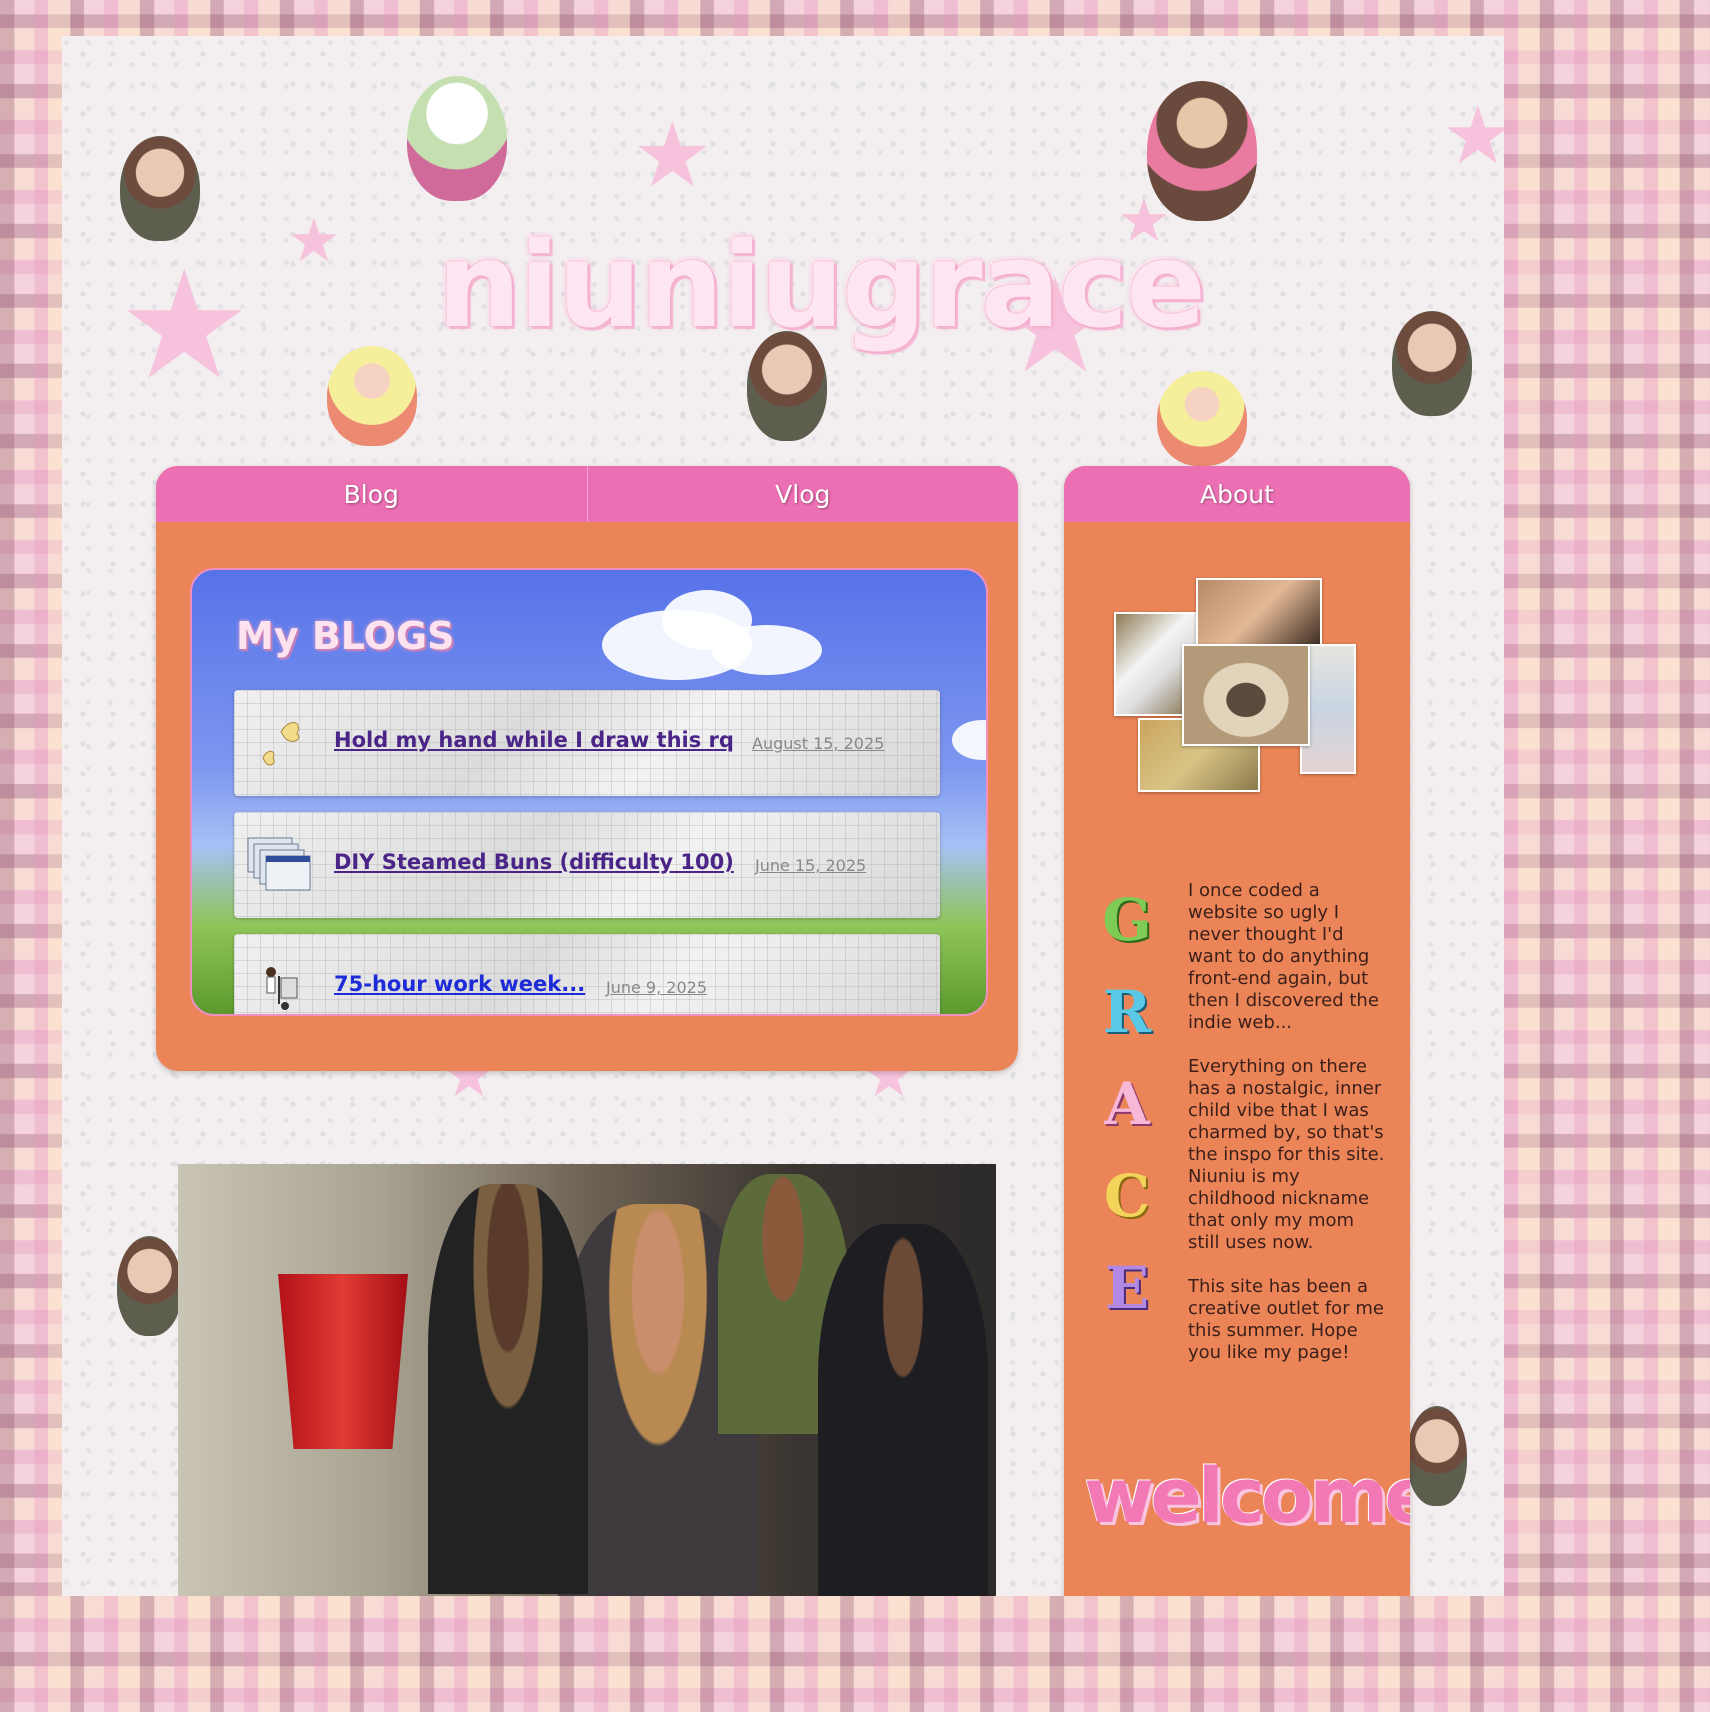  I want to click on red-cup-shape, so click(343, 1361).